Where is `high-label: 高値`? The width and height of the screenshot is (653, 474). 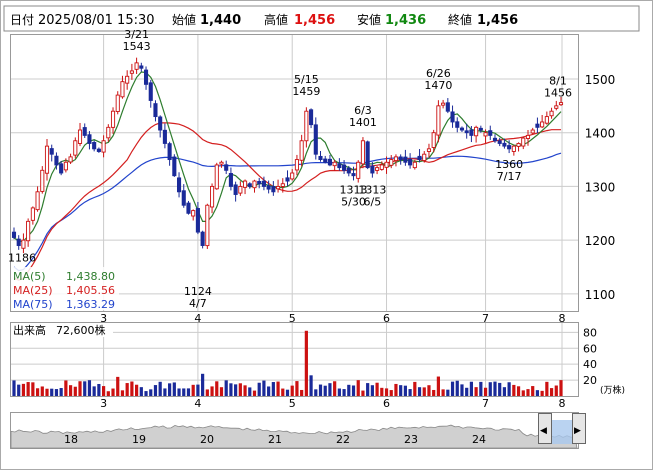 high-label: 高値 is located at coordinates (276, 19).